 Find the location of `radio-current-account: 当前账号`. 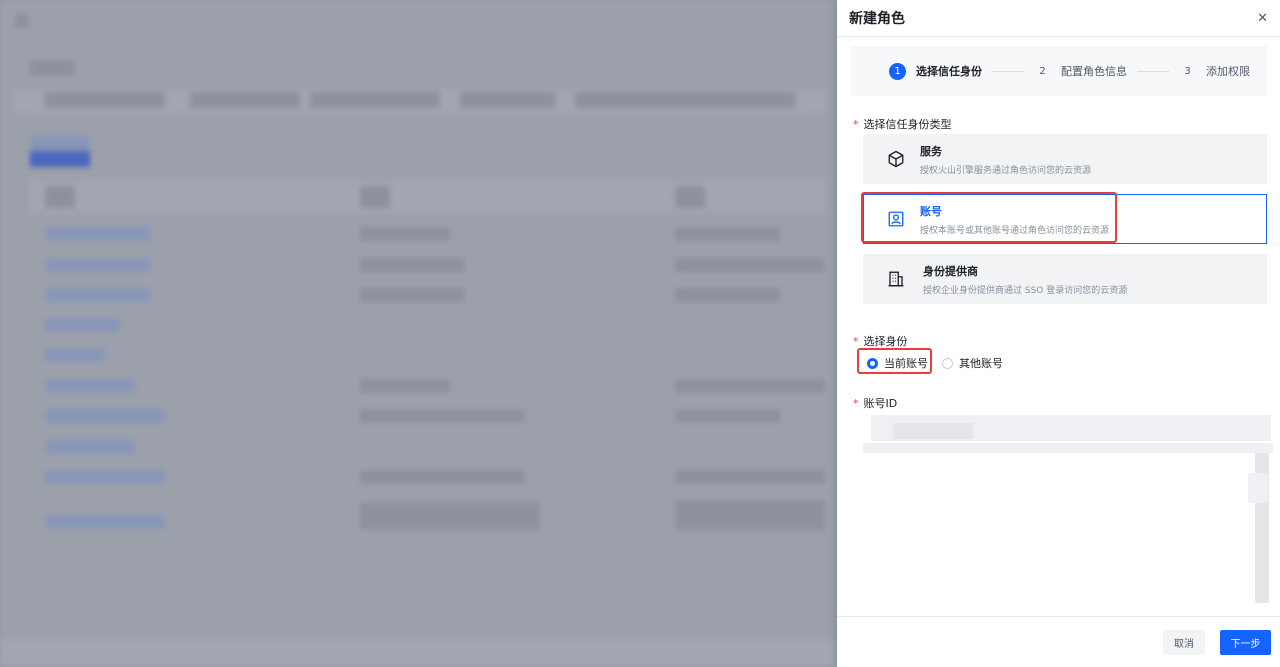

radio-current-account: 当前账号 is located at coordinates (897, 363).